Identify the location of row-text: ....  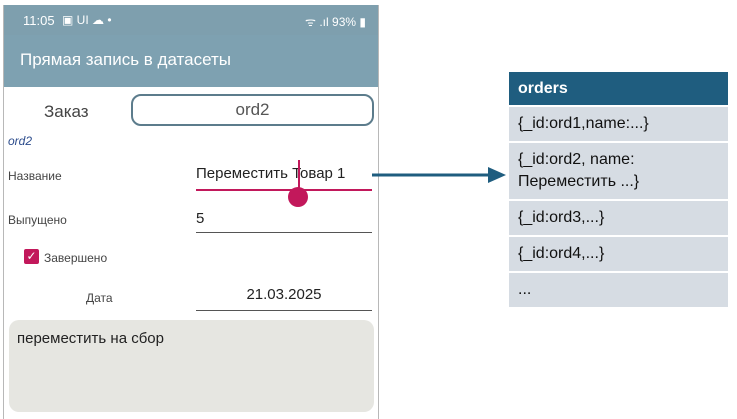
(525, 289).